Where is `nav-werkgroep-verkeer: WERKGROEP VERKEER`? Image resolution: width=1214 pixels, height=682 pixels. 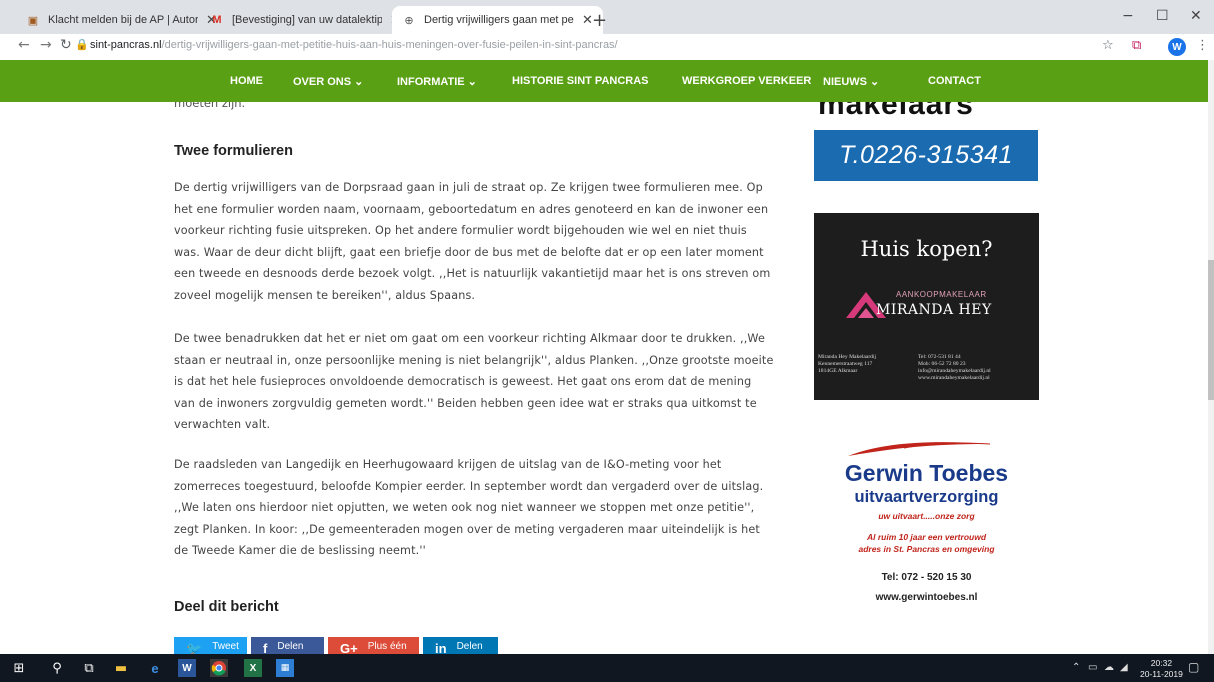 nav-werkgroep-verkeer: WERKGROEP VERKEER is located at coordinates (746, 81).